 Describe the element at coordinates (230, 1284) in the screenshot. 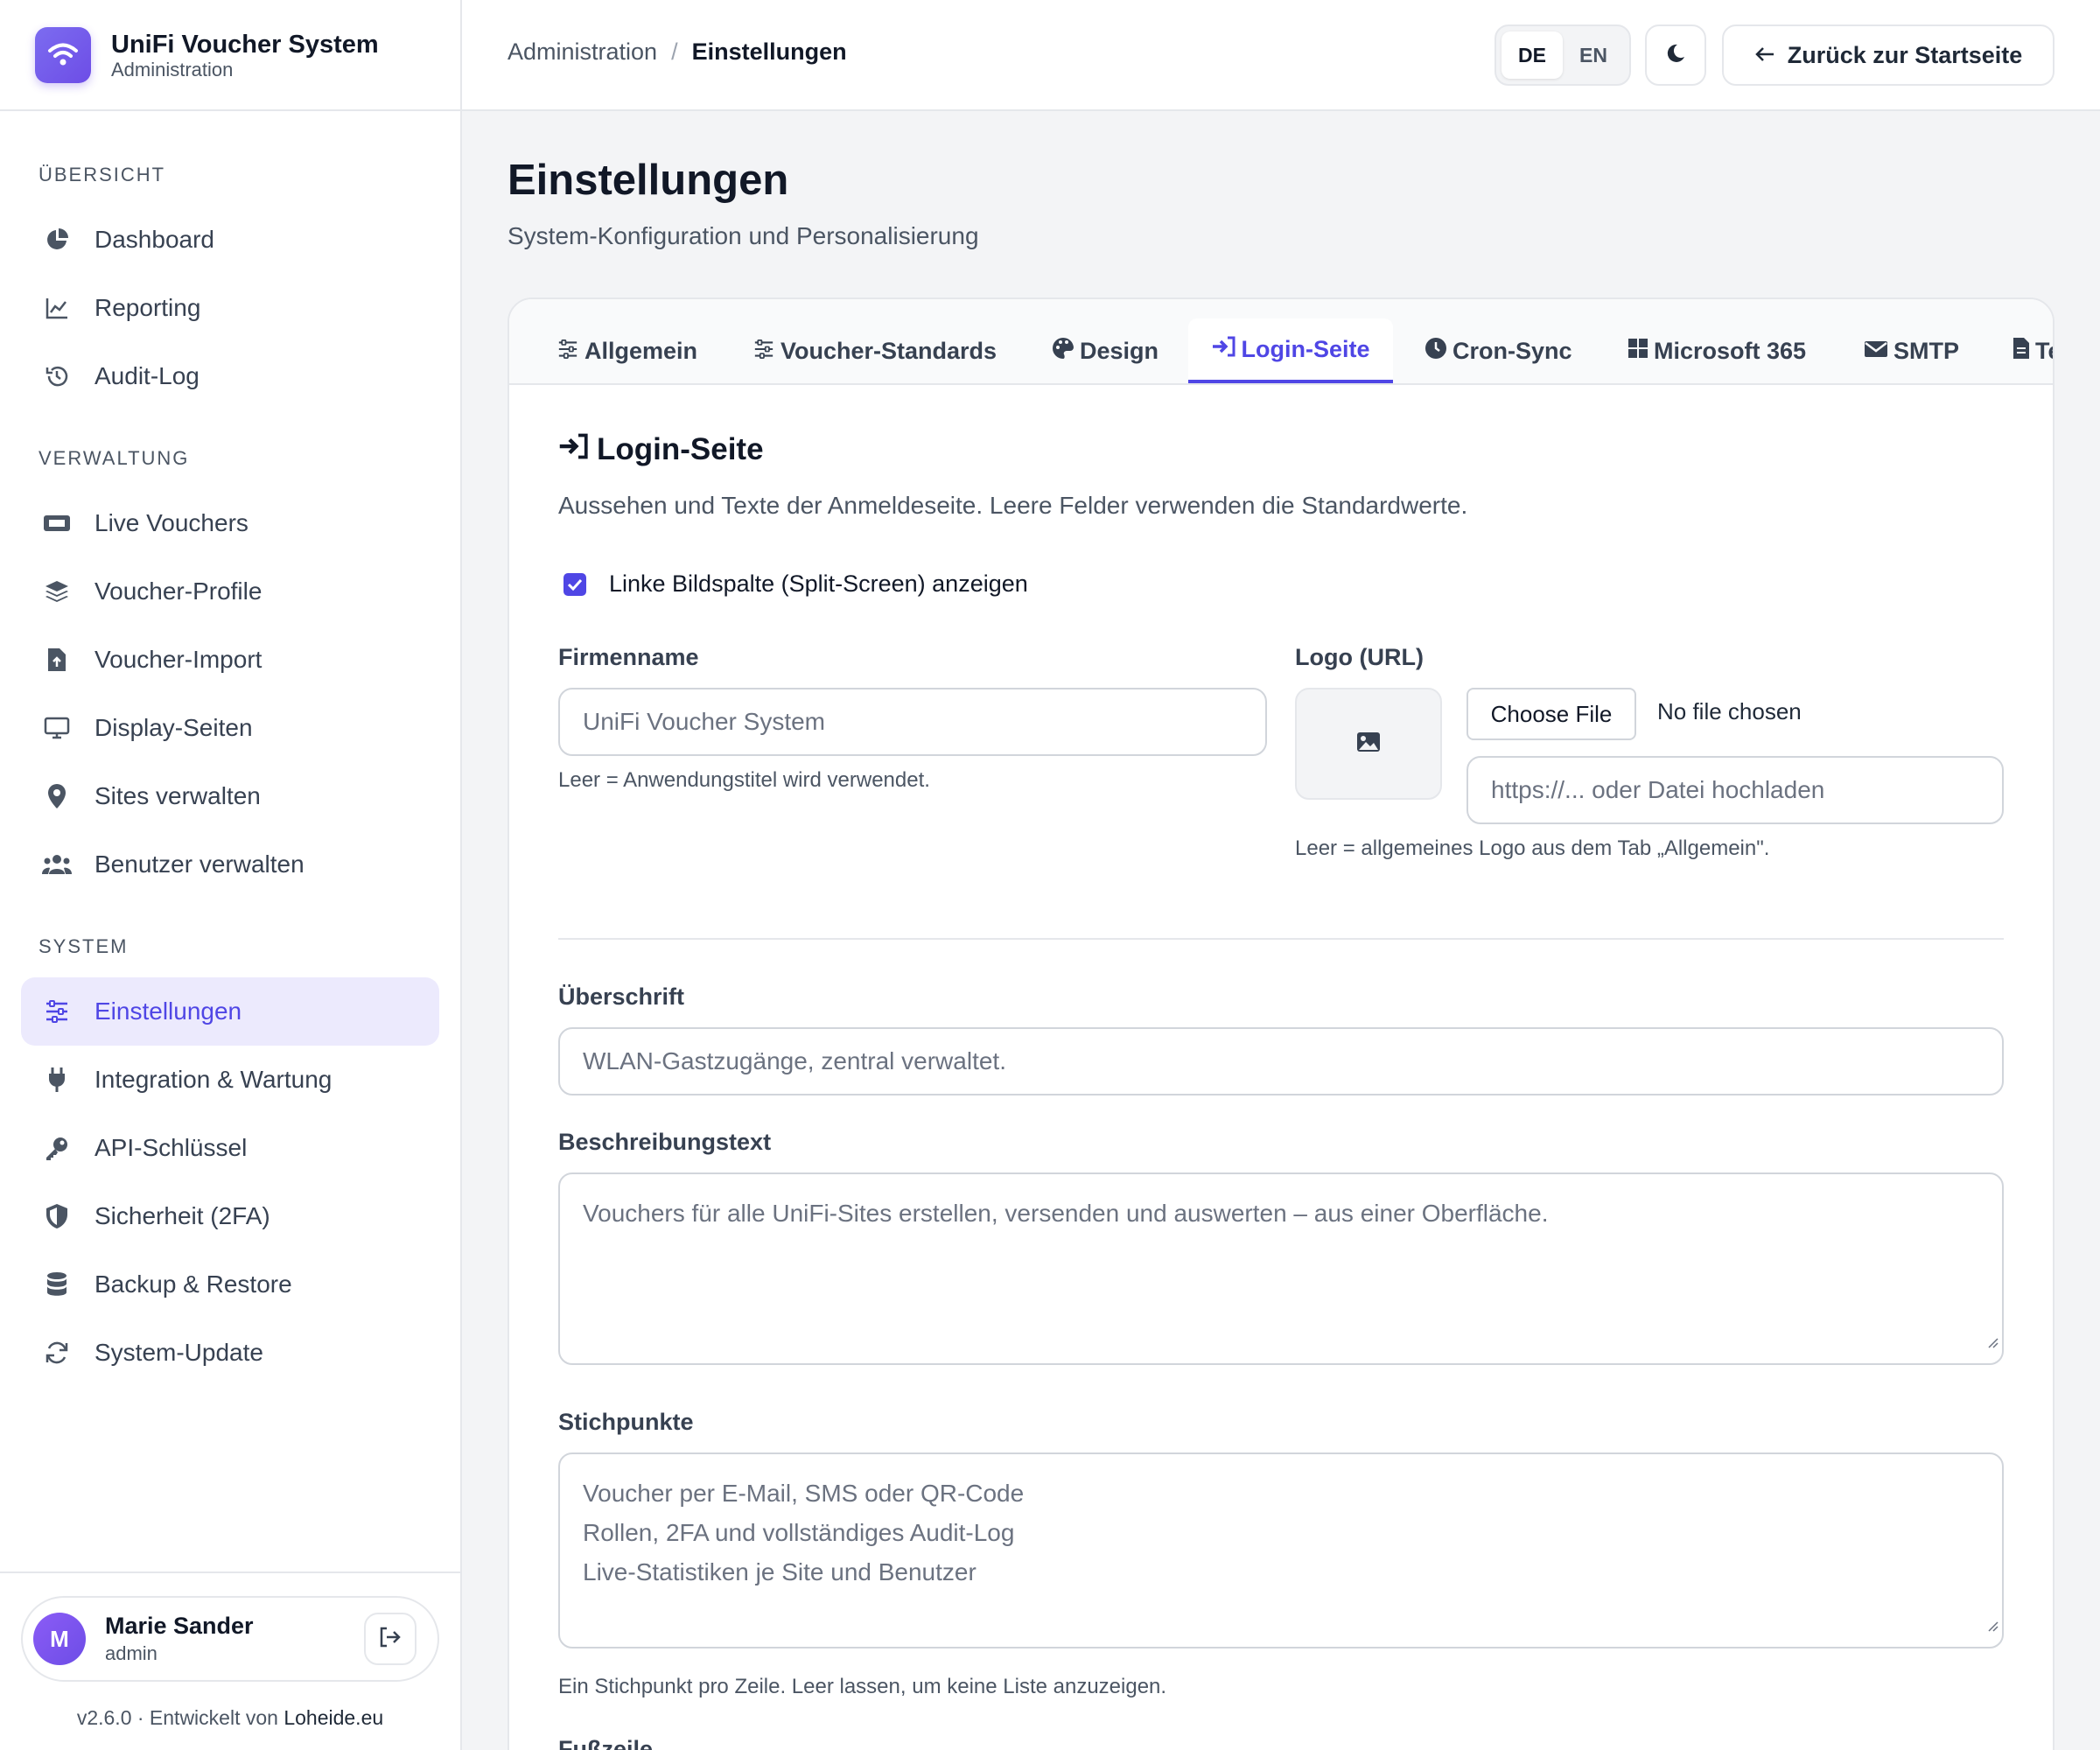

I see `sidebar-item-backup: Backup & Restore` at that location.